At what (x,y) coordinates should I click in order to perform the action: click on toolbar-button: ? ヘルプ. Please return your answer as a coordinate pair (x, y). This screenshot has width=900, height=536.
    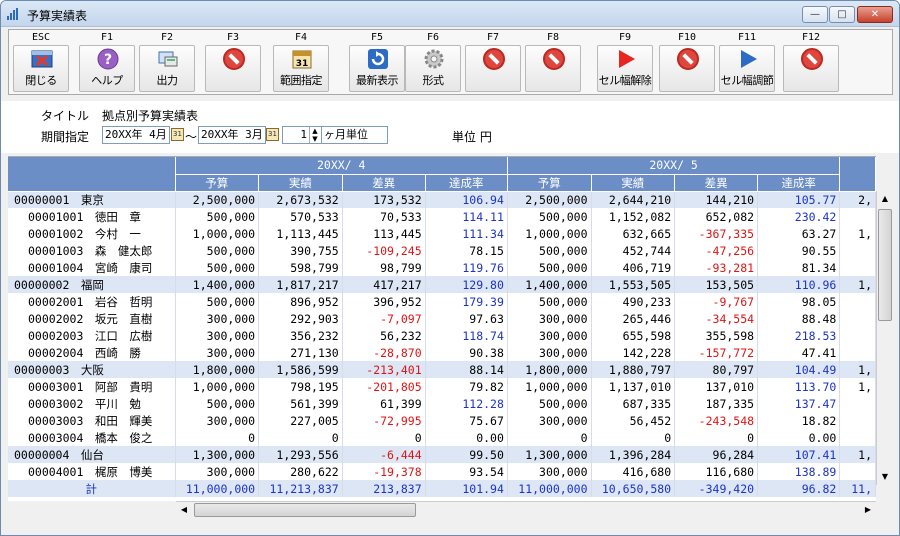
    Looking at the image, I should click on (107, 68).